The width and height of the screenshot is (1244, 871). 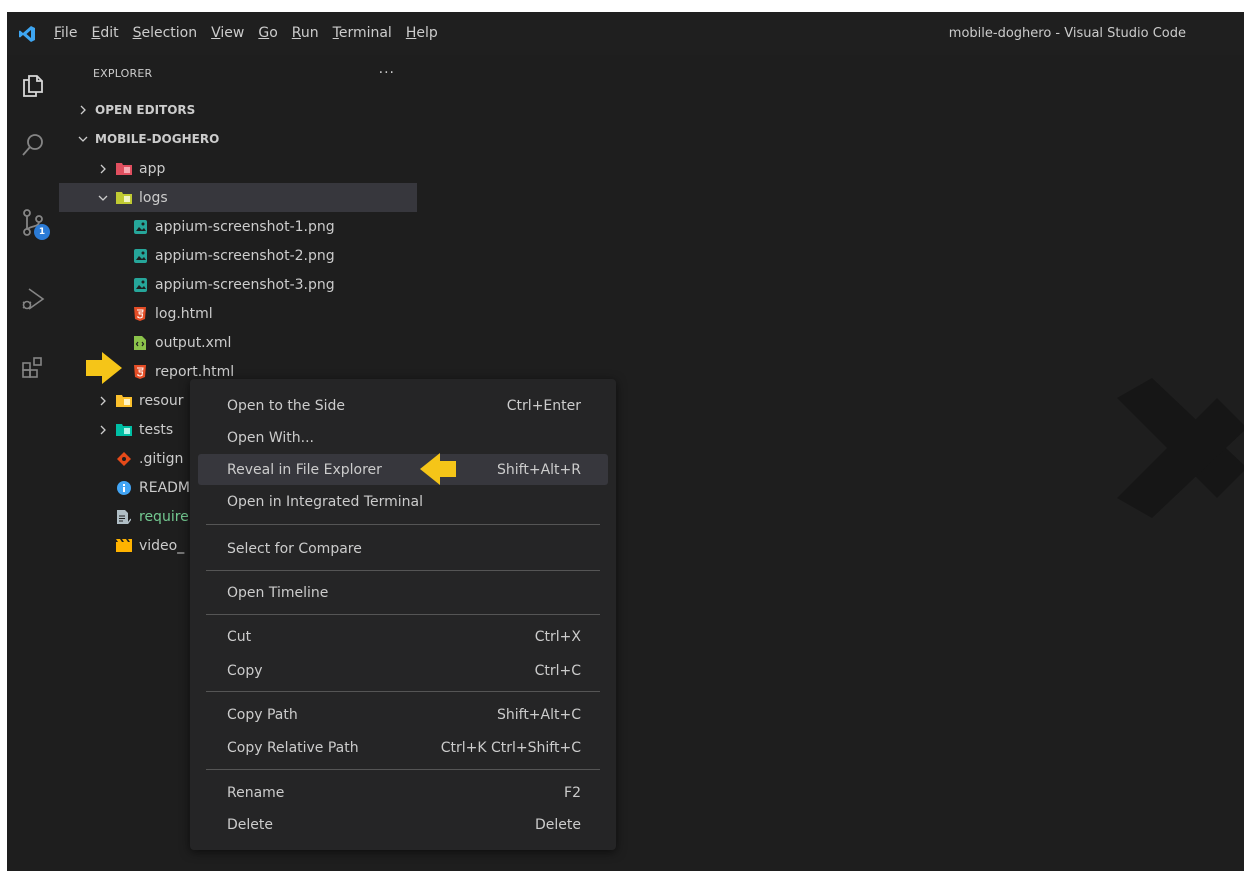 What do you see at coordinates (238, 109) in the screenshot?
I see `open-editors-section: OPEN EDITORS` at bounding box center [238, 109].